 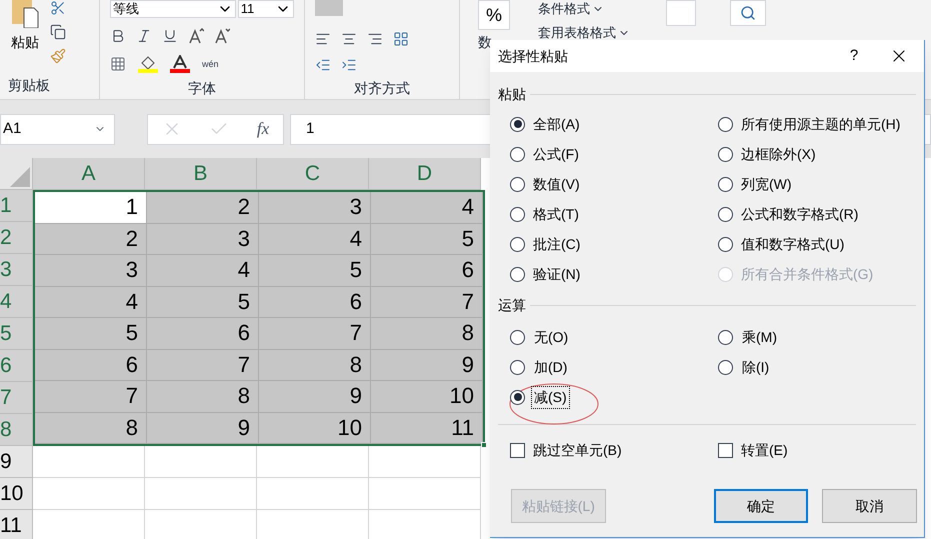 I want to click on help-button: ?, so click(x=854, y=56).